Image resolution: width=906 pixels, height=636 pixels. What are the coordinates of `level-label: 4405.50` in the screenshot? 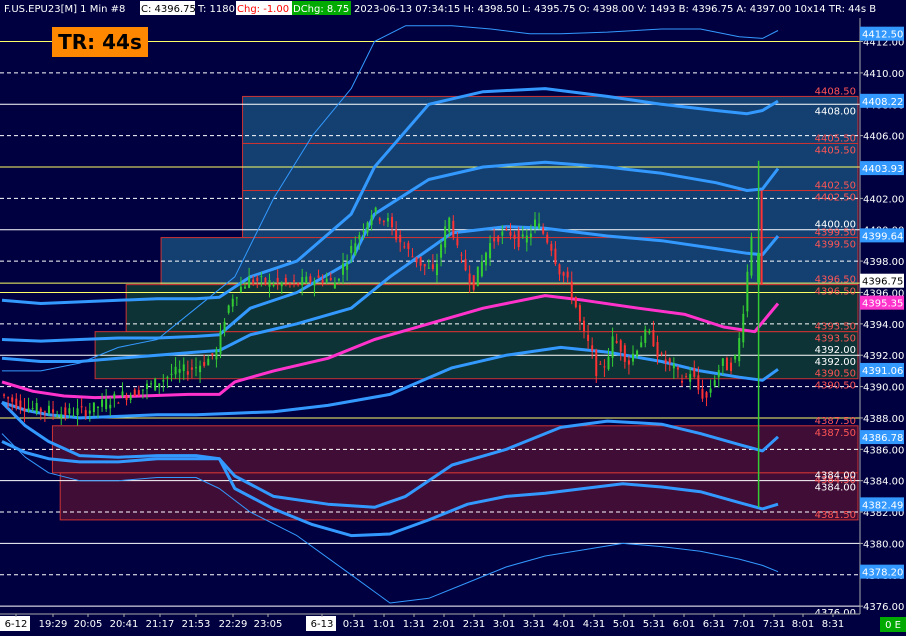 It's located at (835, 138).